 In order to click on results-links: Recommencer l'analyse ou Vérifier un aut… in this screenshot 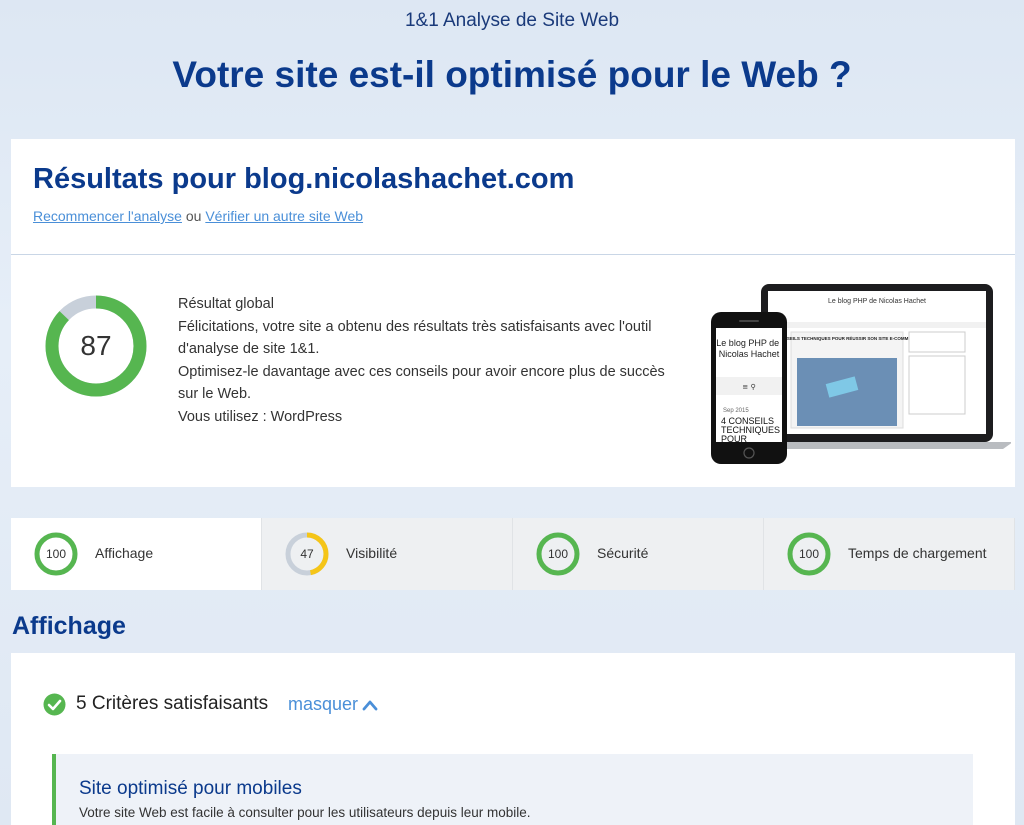, I will do `click(198, 216)`.